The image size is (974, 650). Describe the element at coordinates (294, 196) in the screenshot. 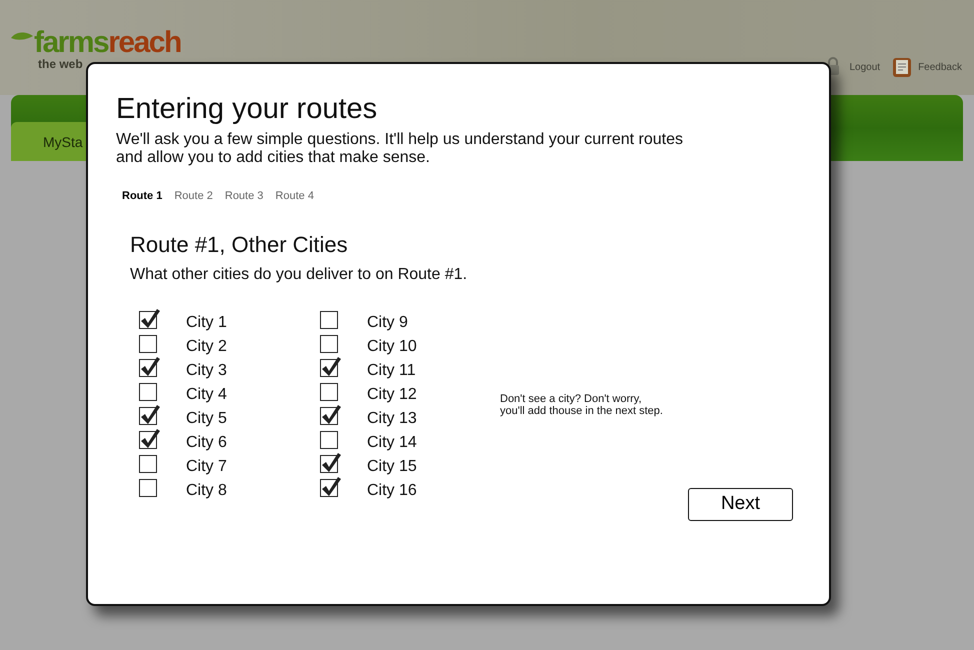

I see `route-tab: Route 4` at that location.